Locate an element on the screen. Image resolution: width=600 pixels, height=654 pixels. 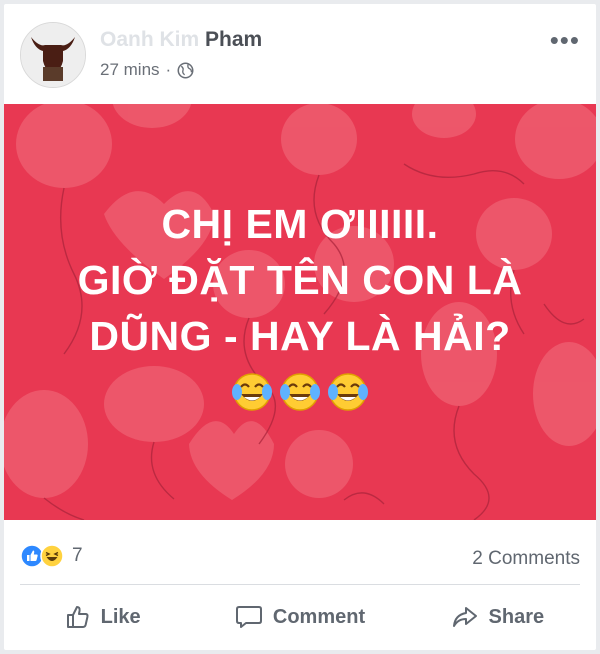
reaction-summary: 7 is located at coordinates (51, 556).